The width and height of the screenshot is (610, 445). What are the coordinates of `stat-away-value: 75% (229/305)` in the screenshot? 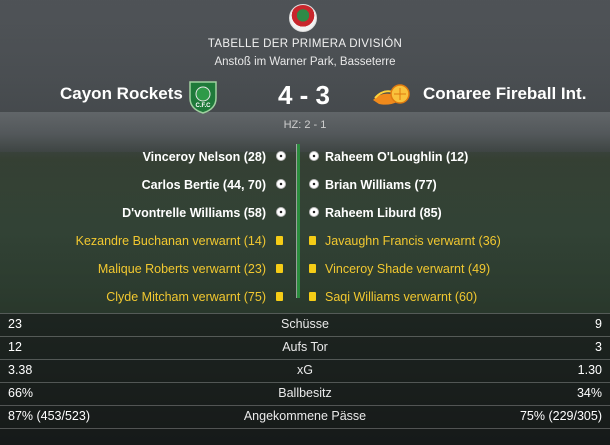 It's located at (560, 416).